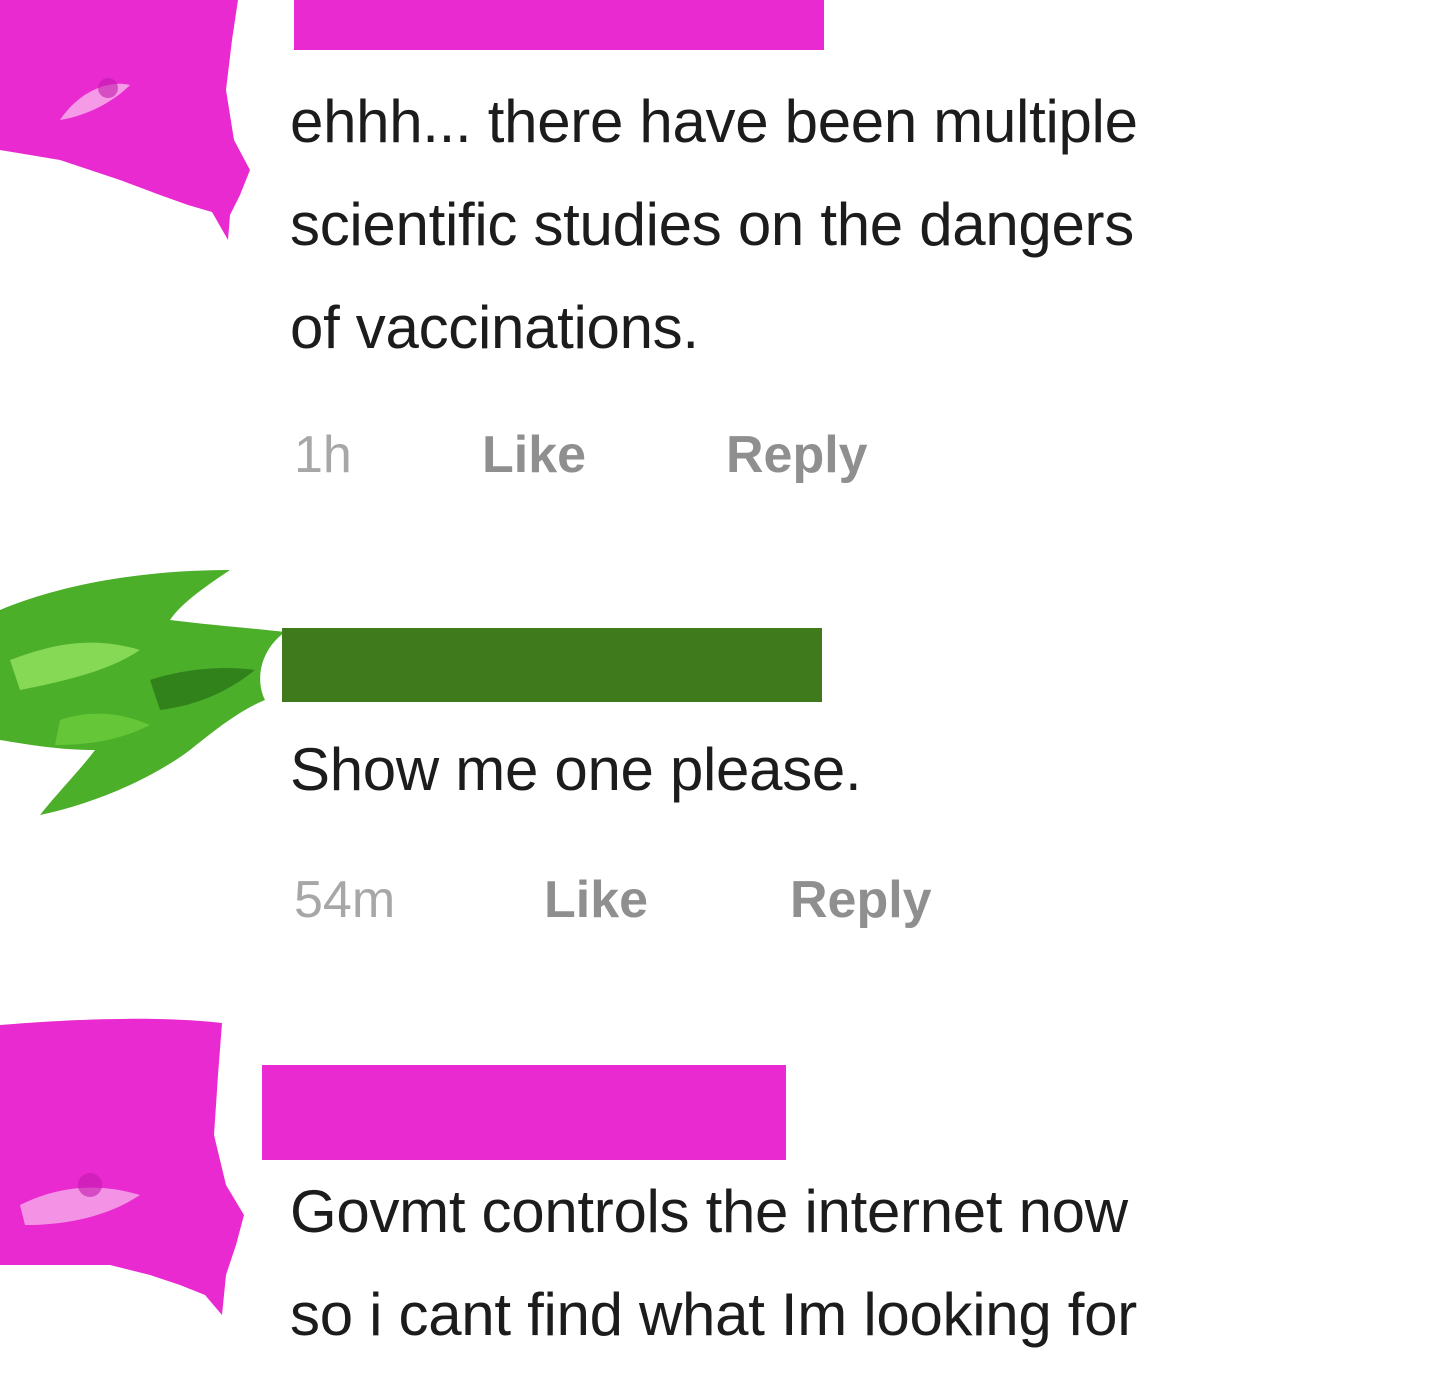 Image resolution: width=1439 pixels, height=1394 pixels. Describe the element at coordinates (534, 455) in the screenshot. I see `comment-1-like-button: Like` at that location.